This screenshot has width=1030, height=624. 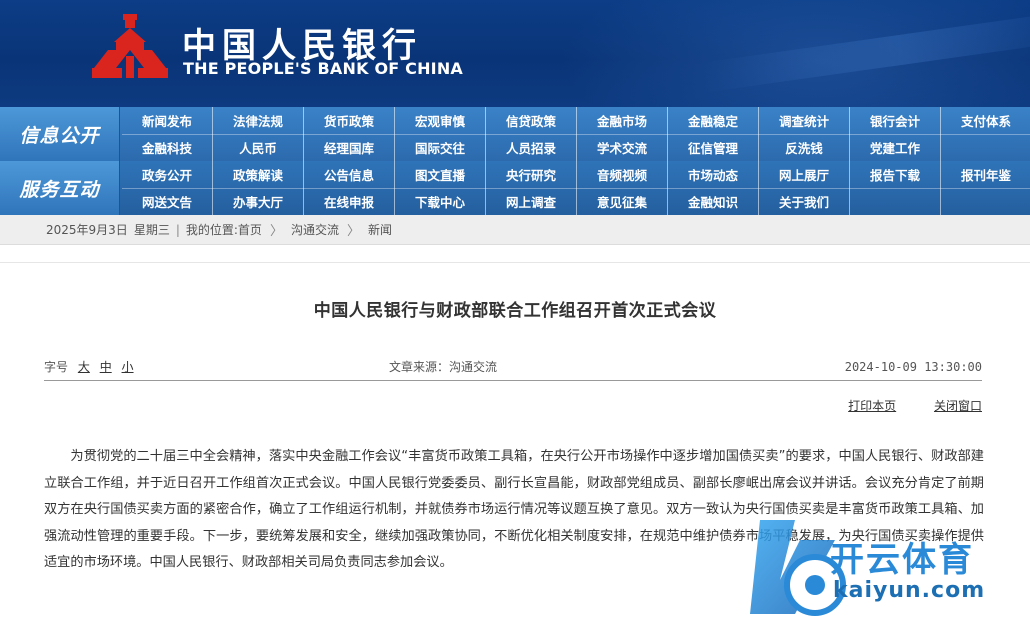 I want to click on nav-item-section1-7: 调查统计, so click(x=804, y=120).